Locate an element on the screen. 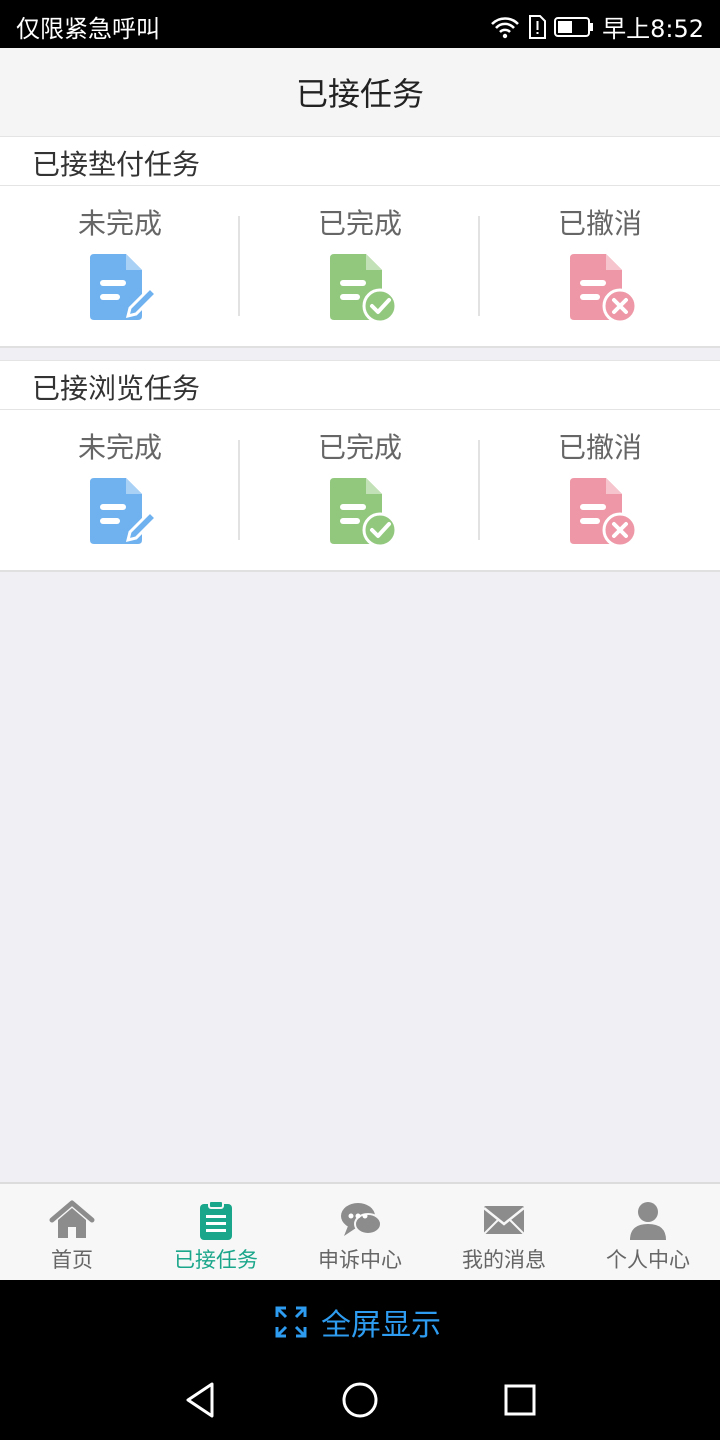  fullscreen-button: 全屏显示 is located at coordinates (358, 1322).